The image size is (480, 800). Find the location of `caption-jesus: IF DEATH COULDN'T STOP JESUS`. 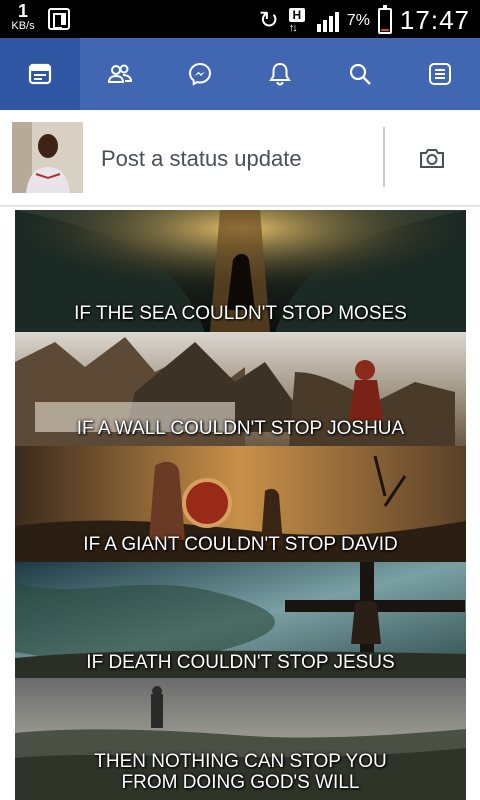

caption-jesus: IF DEATH COULDN'T STOP JESUS is located at coordinates (240, 662).